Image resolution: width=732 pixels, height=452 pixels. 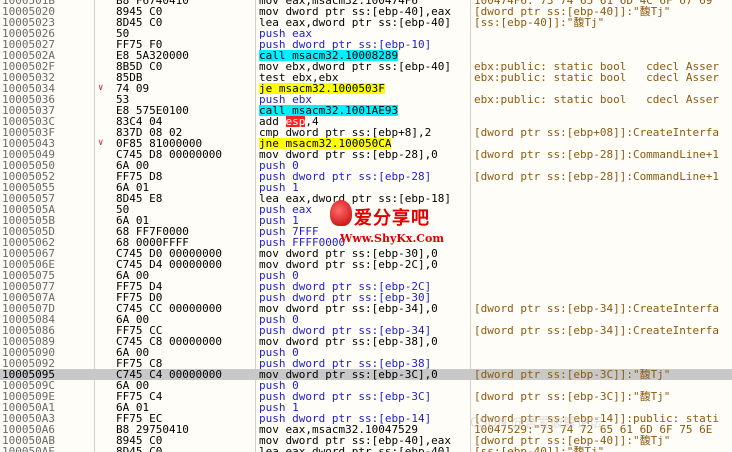 I want to click on instruction-text: add, so click(x=272, y=121).